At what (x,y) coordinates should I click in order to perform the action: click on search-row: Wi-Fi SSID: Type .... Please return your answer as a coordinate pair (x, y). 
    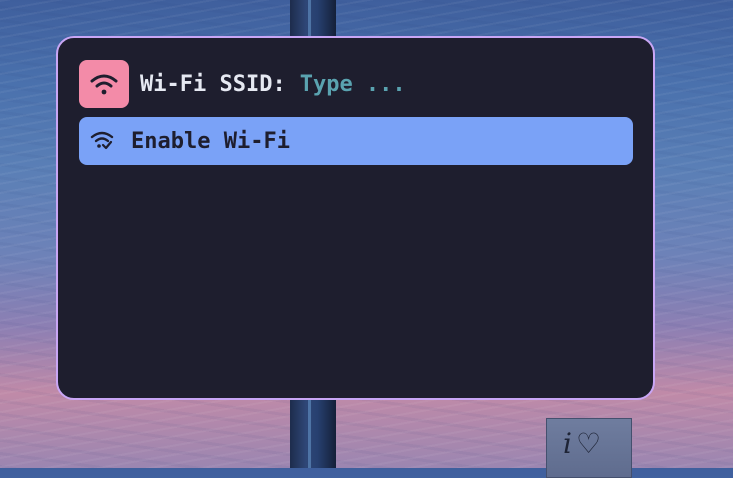
    Looking at the image, I should click on (242, 84).